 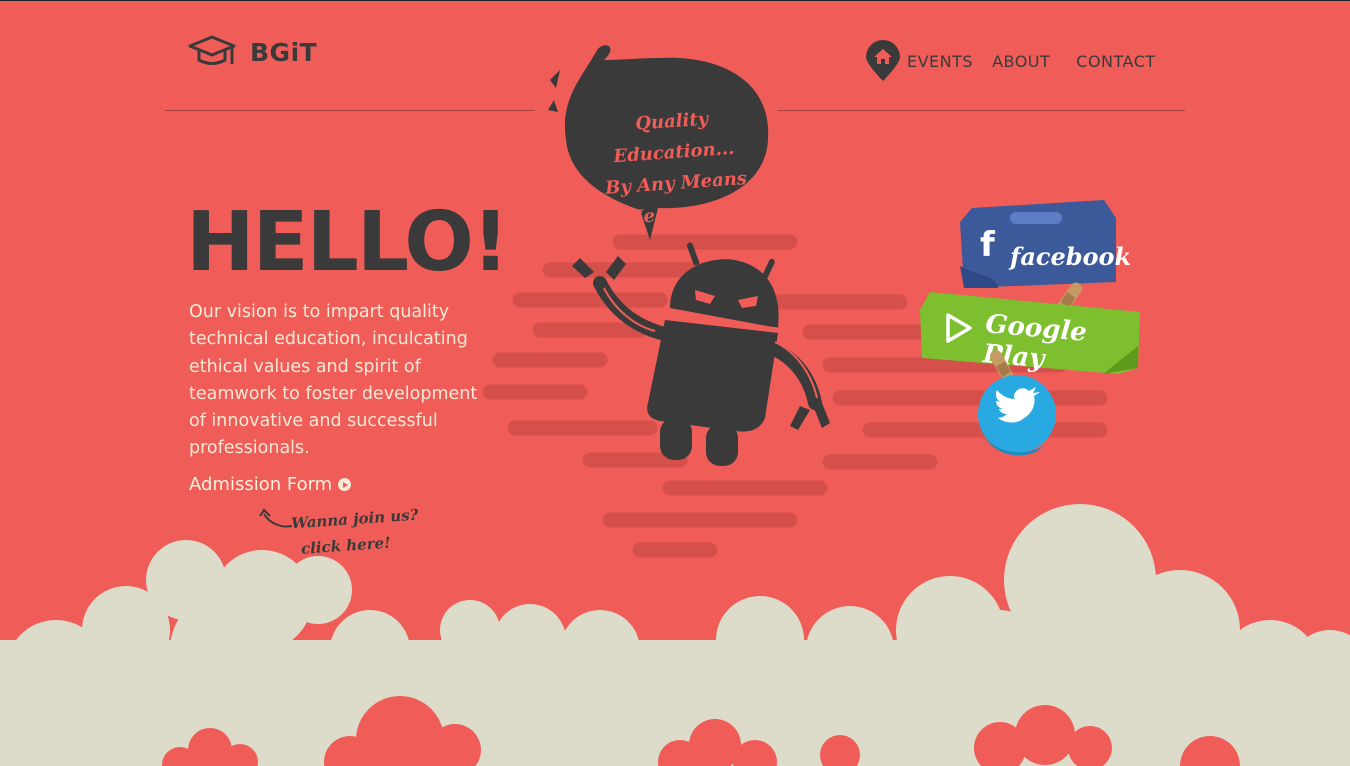 I want to click on facebook-button: f facebook, so click(x=1044, y=244).